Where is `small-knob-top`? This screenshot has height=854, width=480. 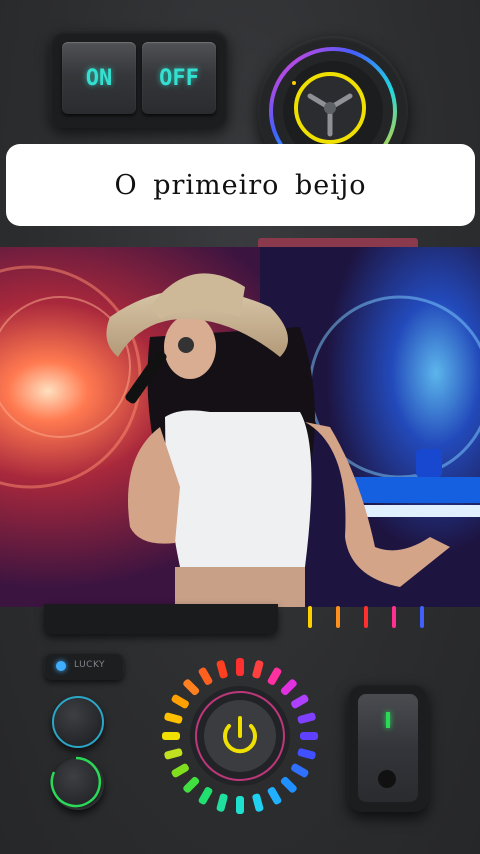 small-knob-top is located at coordinates (78, 722).